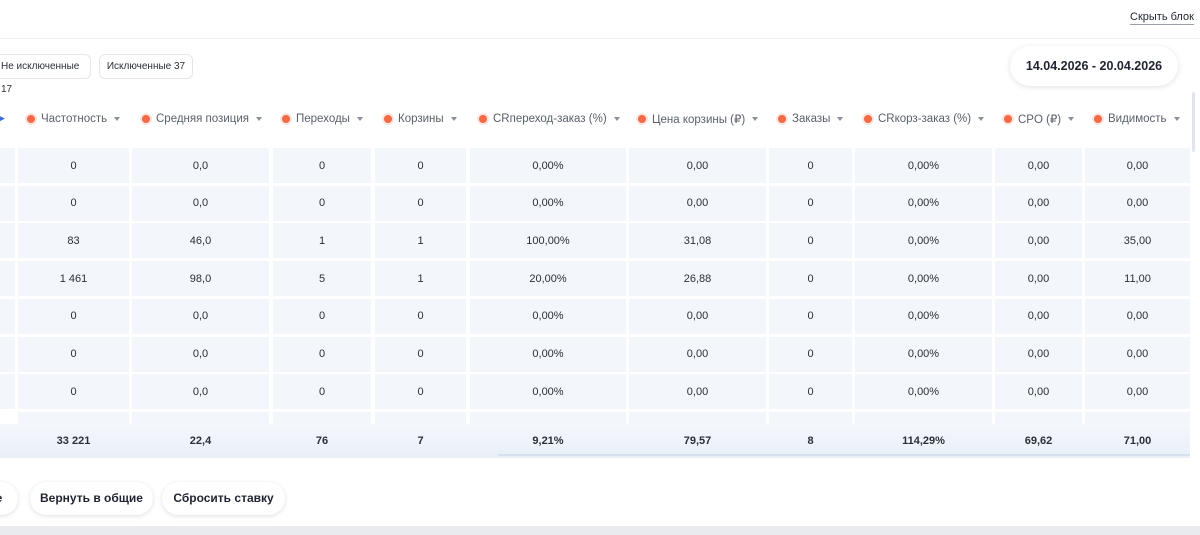  Describe the element at coordinates (2, 118) in the screenshot. I see `scroll-left-icon: ▶` at that location.